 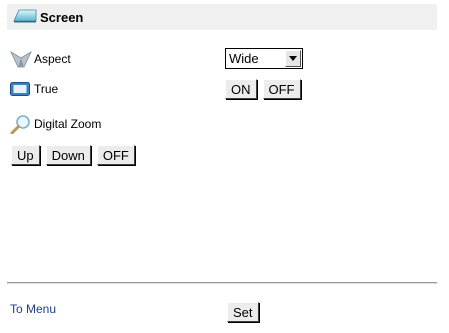 What do you see at coordinates (22, 89) in the screenshot?
I see `true-icon` at bounding box center [22, 89].